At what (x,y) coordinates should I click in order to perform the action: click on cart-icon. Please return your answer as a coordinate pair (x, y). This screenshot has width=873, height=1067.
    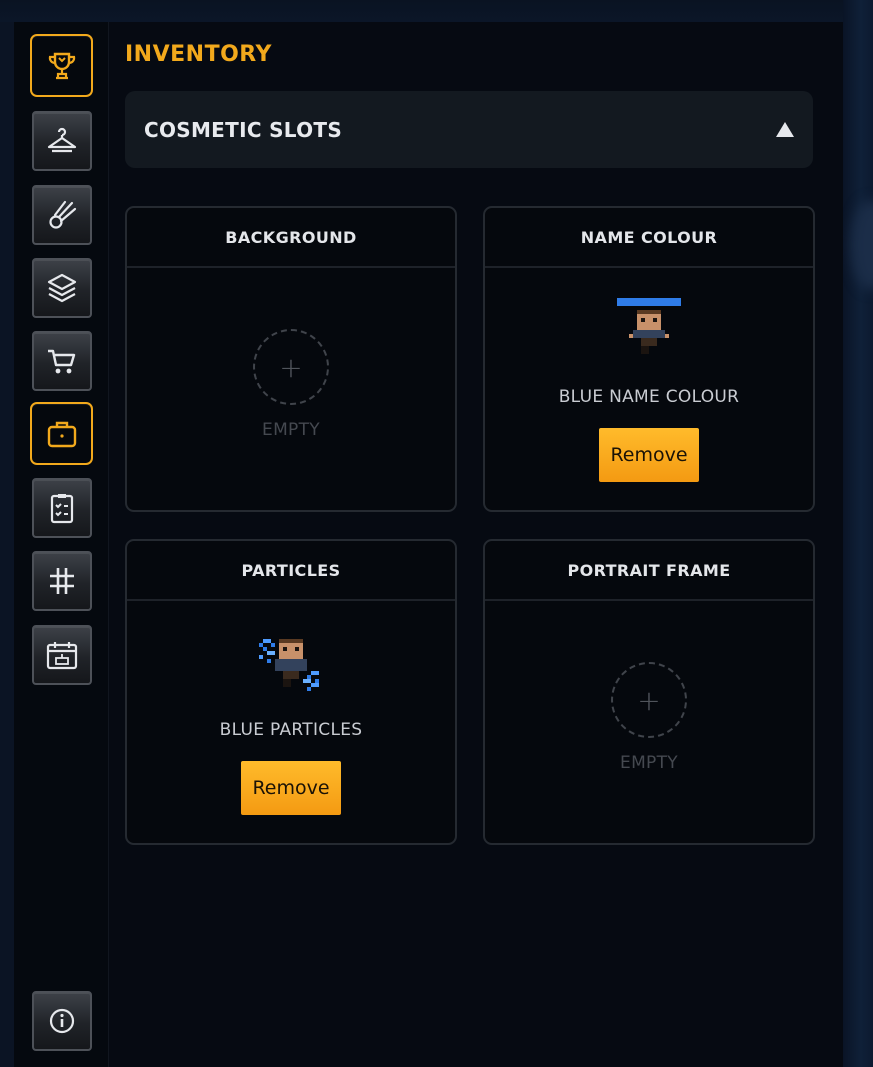
    Looking at the image, I should click on (62, 361).